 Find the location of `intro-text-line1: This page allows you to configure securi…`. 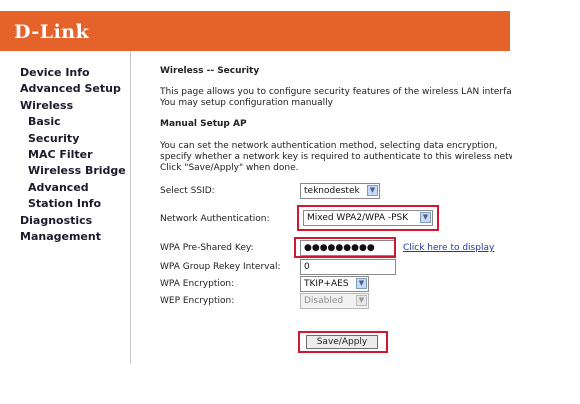

intro-text-line1: This page allows you to configure securi… is located at coordinates (336, 92).